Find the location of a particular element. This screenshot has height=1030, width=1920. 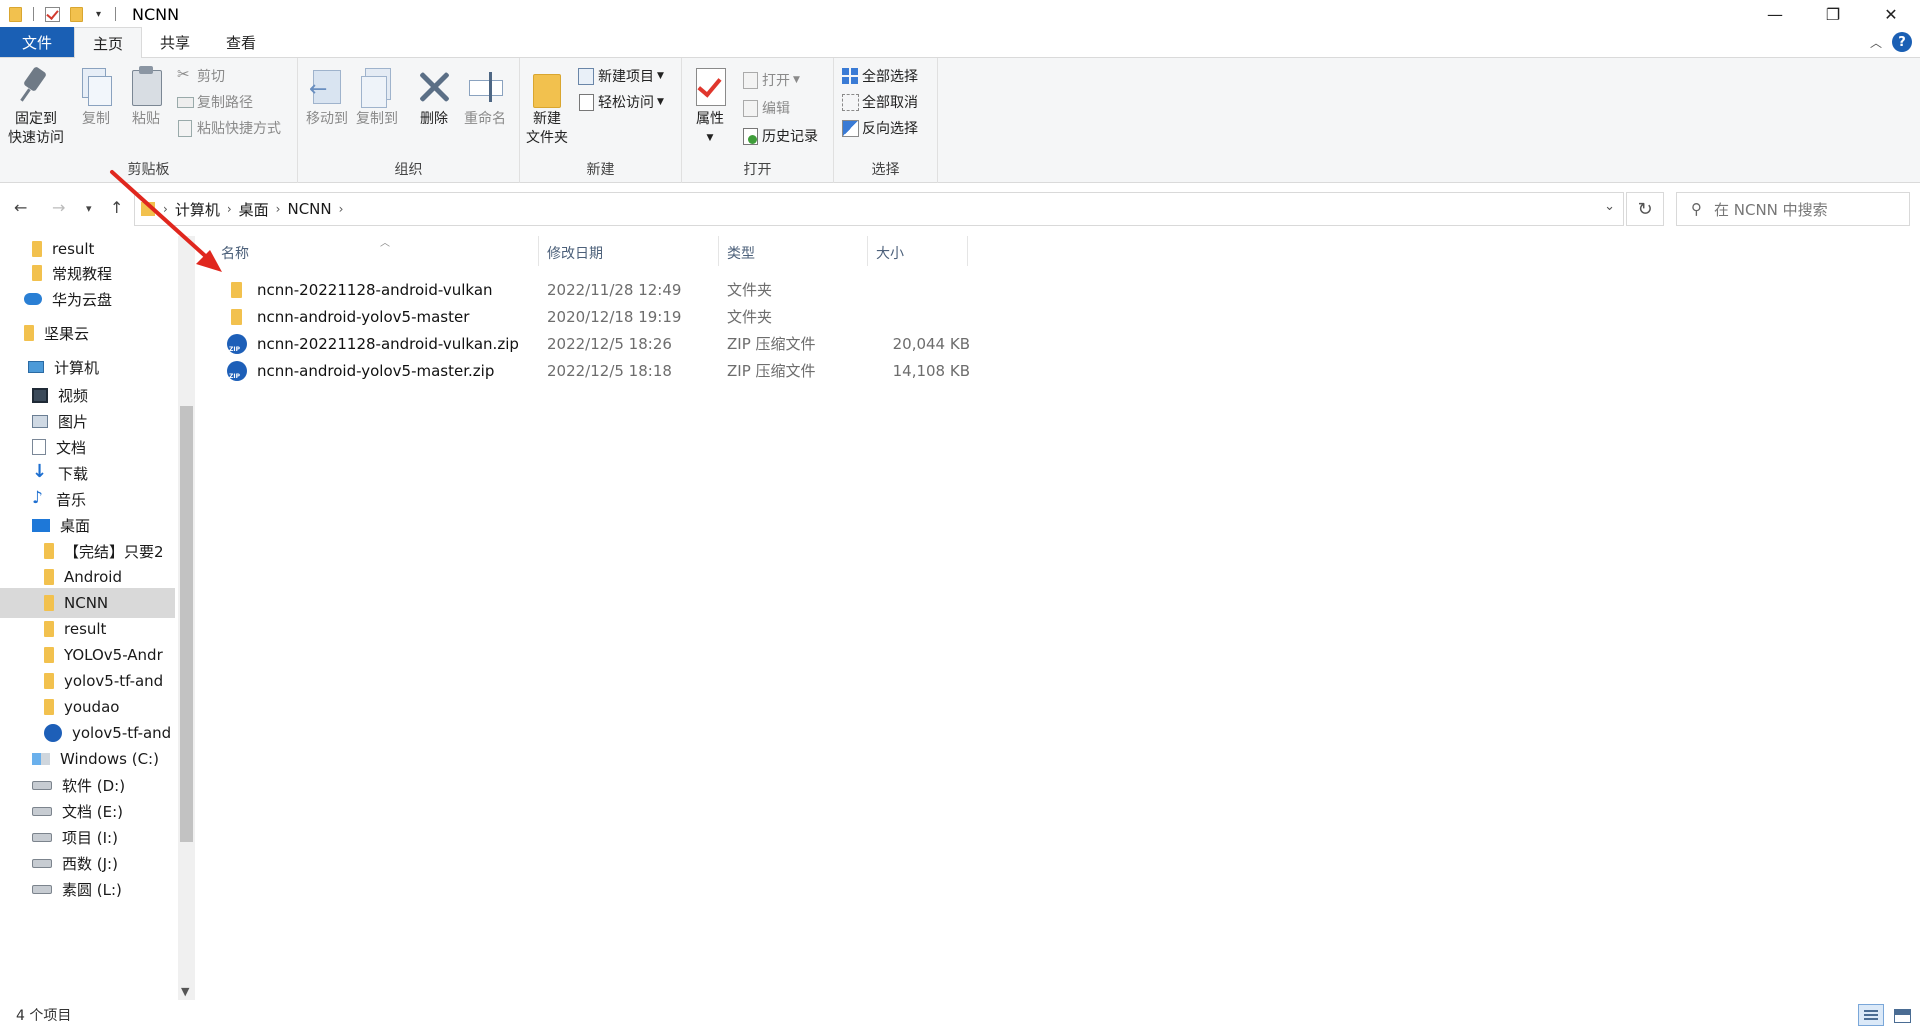

divider is located at coordinates (33, 14).